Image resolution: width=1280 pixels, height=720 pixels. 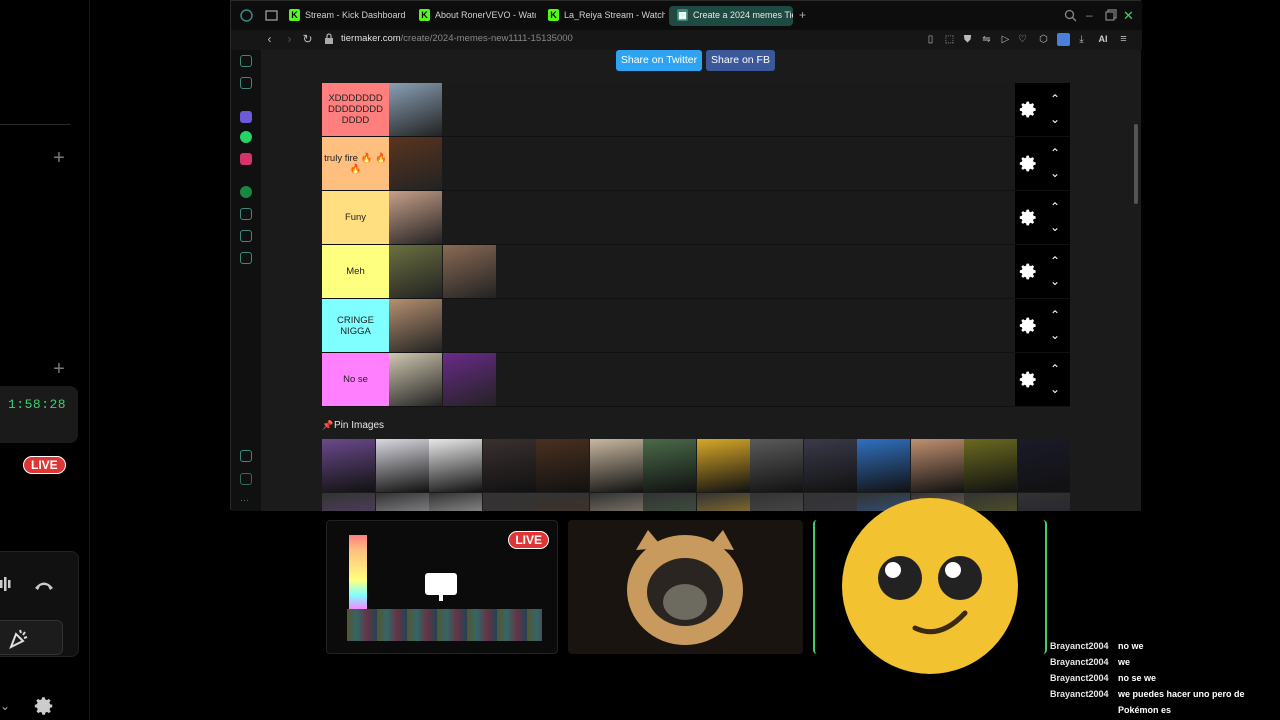 I want to click on tab-la-reiya: K La_Reiya Stream - Watch, so click(x=602, y=16).